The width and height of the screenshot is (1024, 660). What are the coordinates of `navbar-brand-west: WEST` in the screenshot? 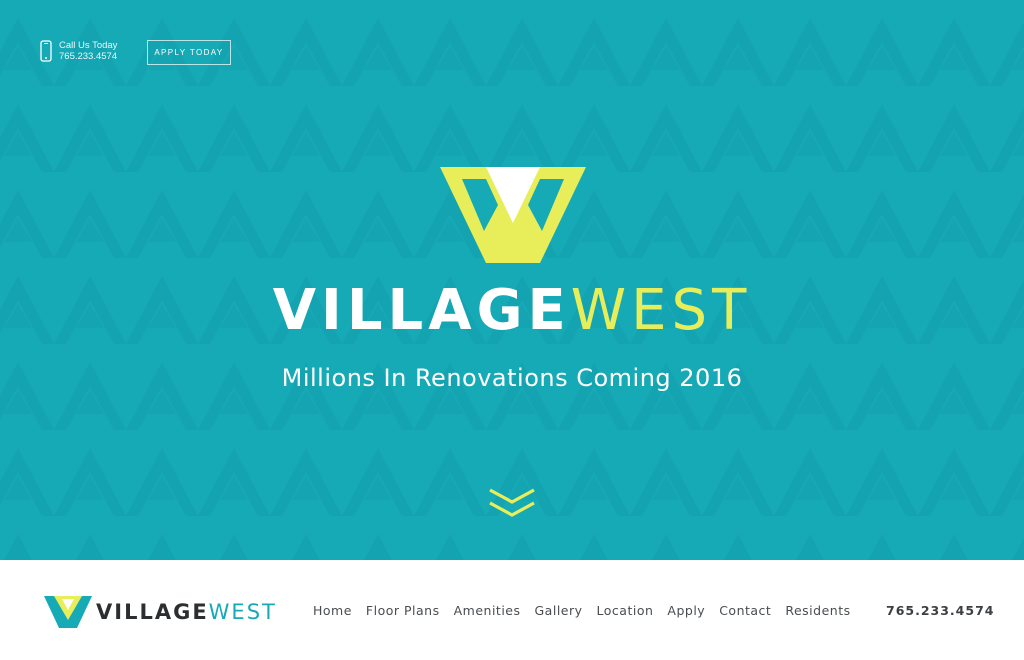 It's located at (242, 612).